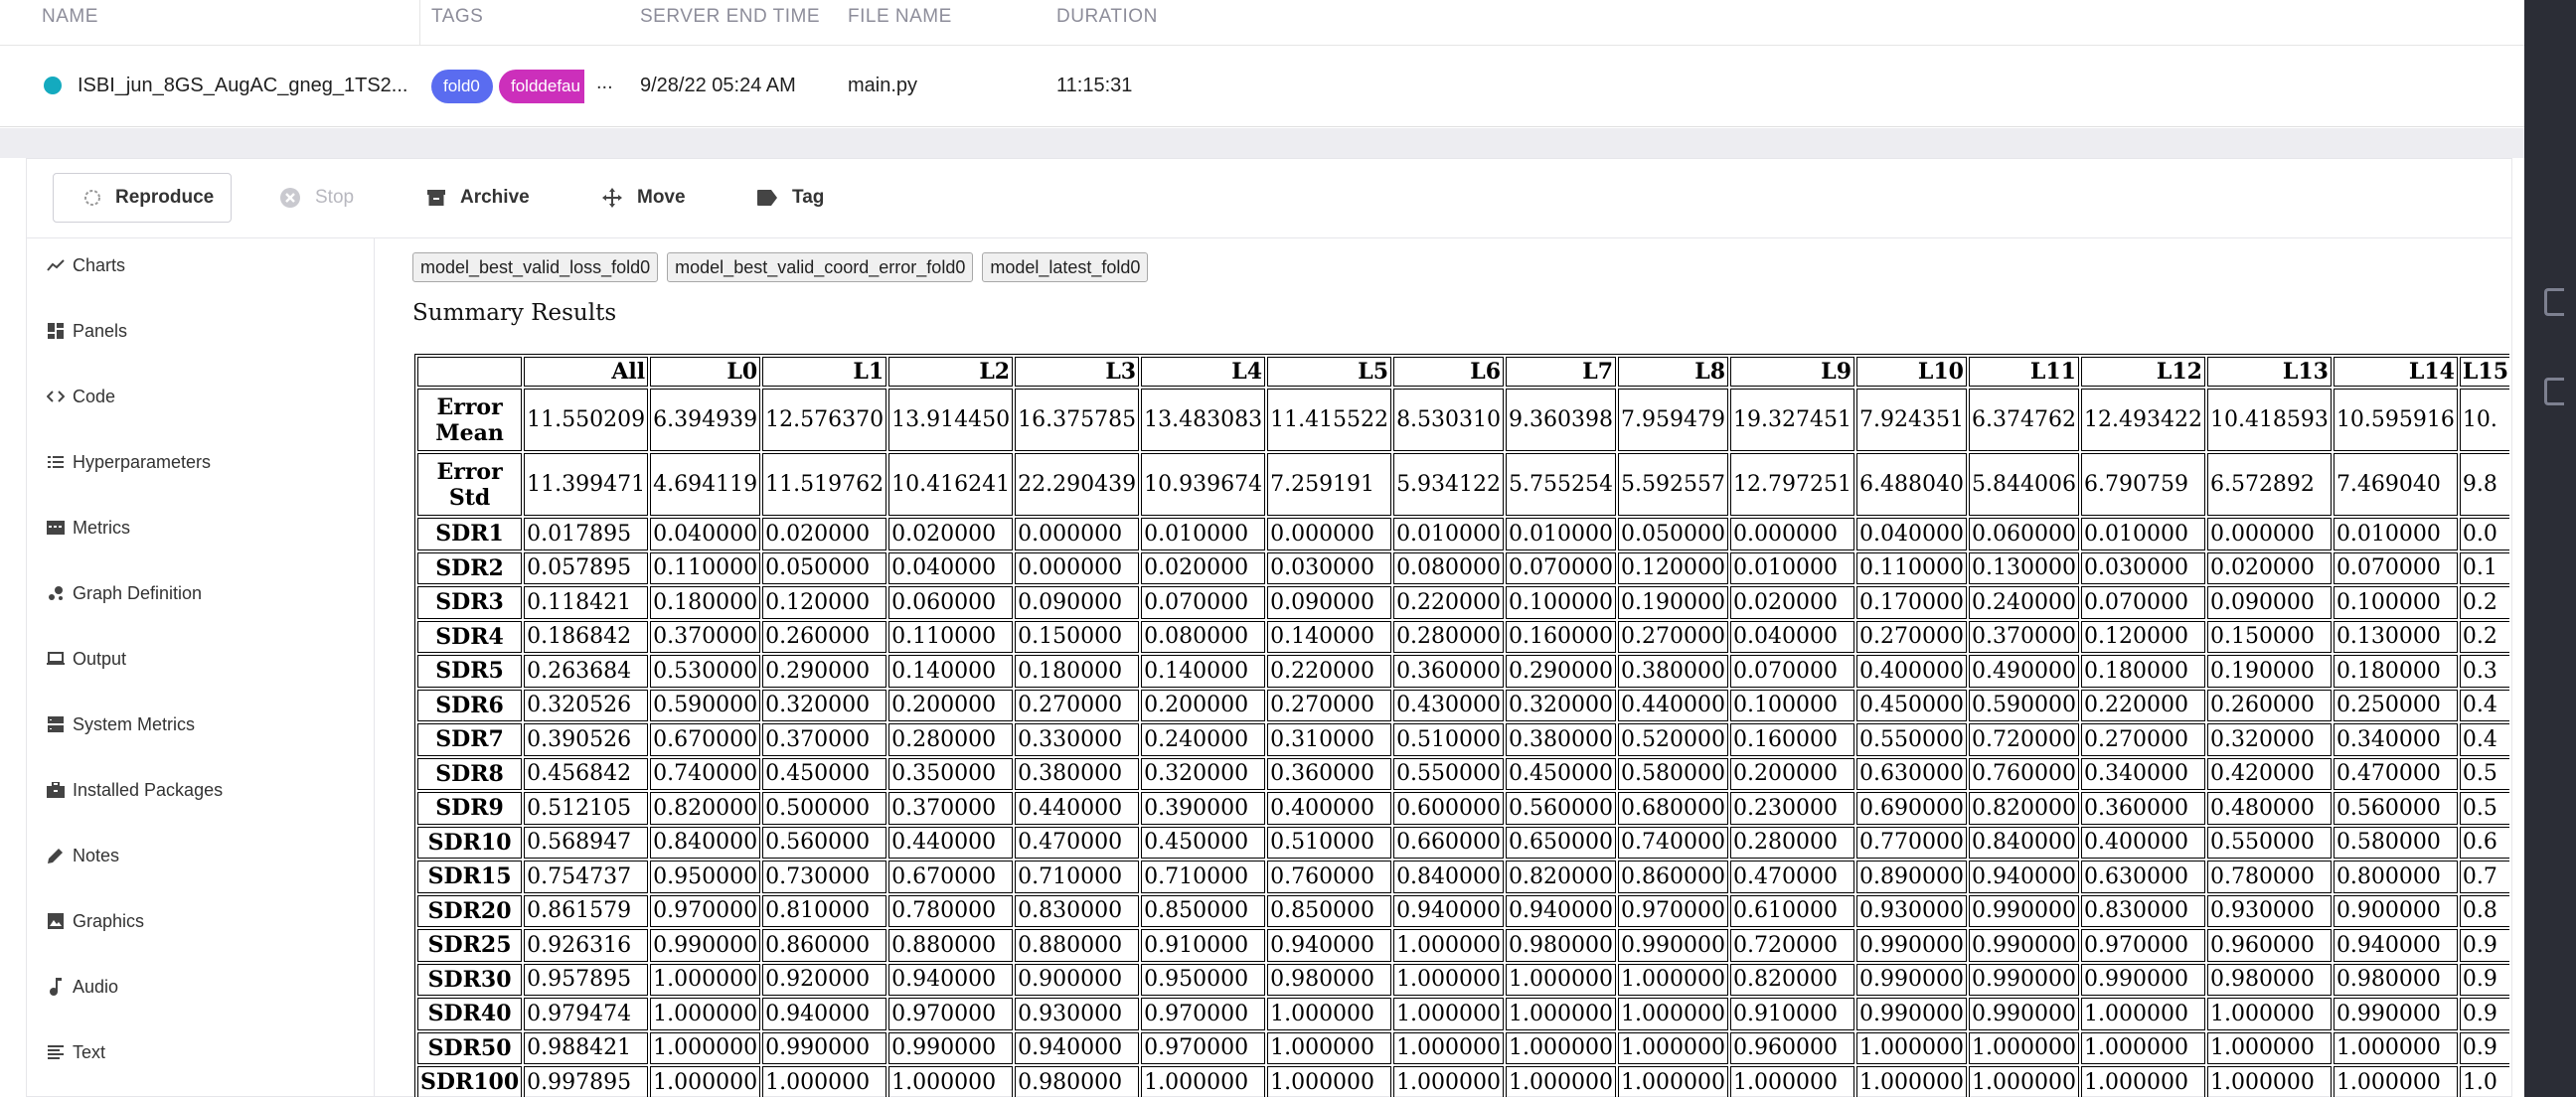 Image resolution: width=2576 pixels, height=1097 pixels. Describe the element at coordinates (1203, 945) in the screenshot. I see `table-cell: 0.910000` at that location.